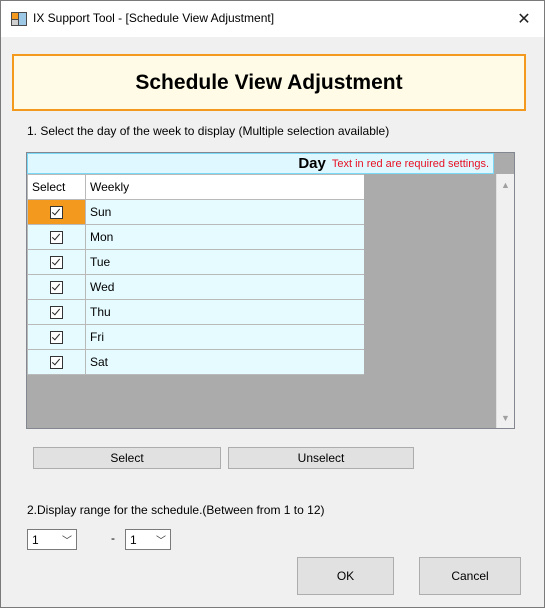 The height and width of the screenshot is (608, 545). What do you see at coordinates (524, 19) in the screenshot?
I see `close-icon: ✕` at bounding box center [524, 19].